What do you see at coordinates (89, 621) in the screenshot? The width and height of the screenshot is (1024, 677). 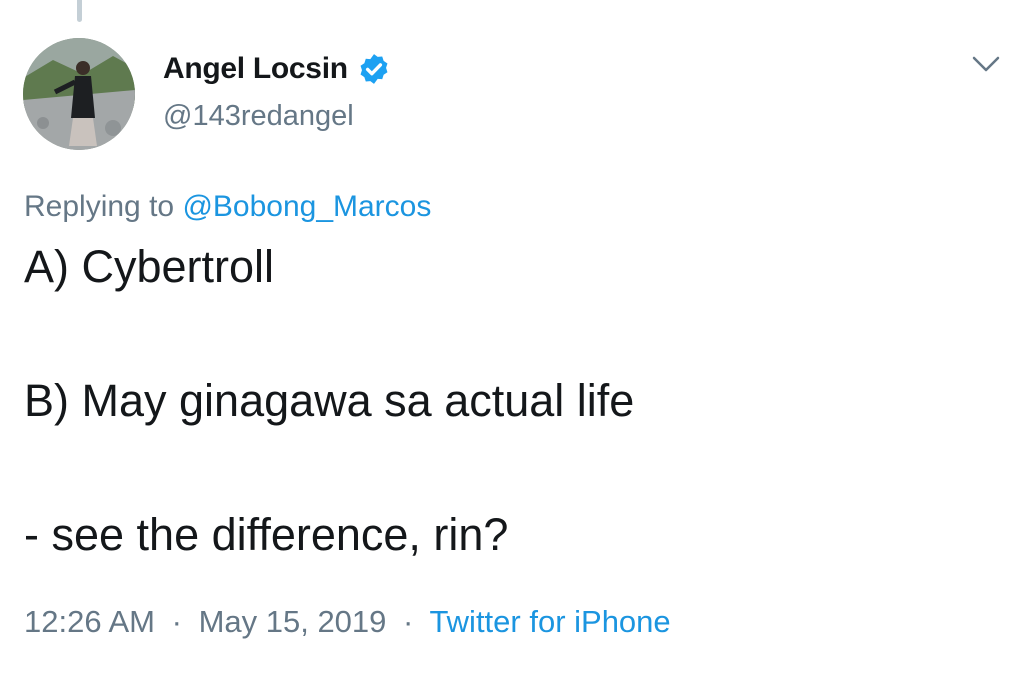 I see `tweet-time: 12:26 AM` at bounding box center [89, 621].